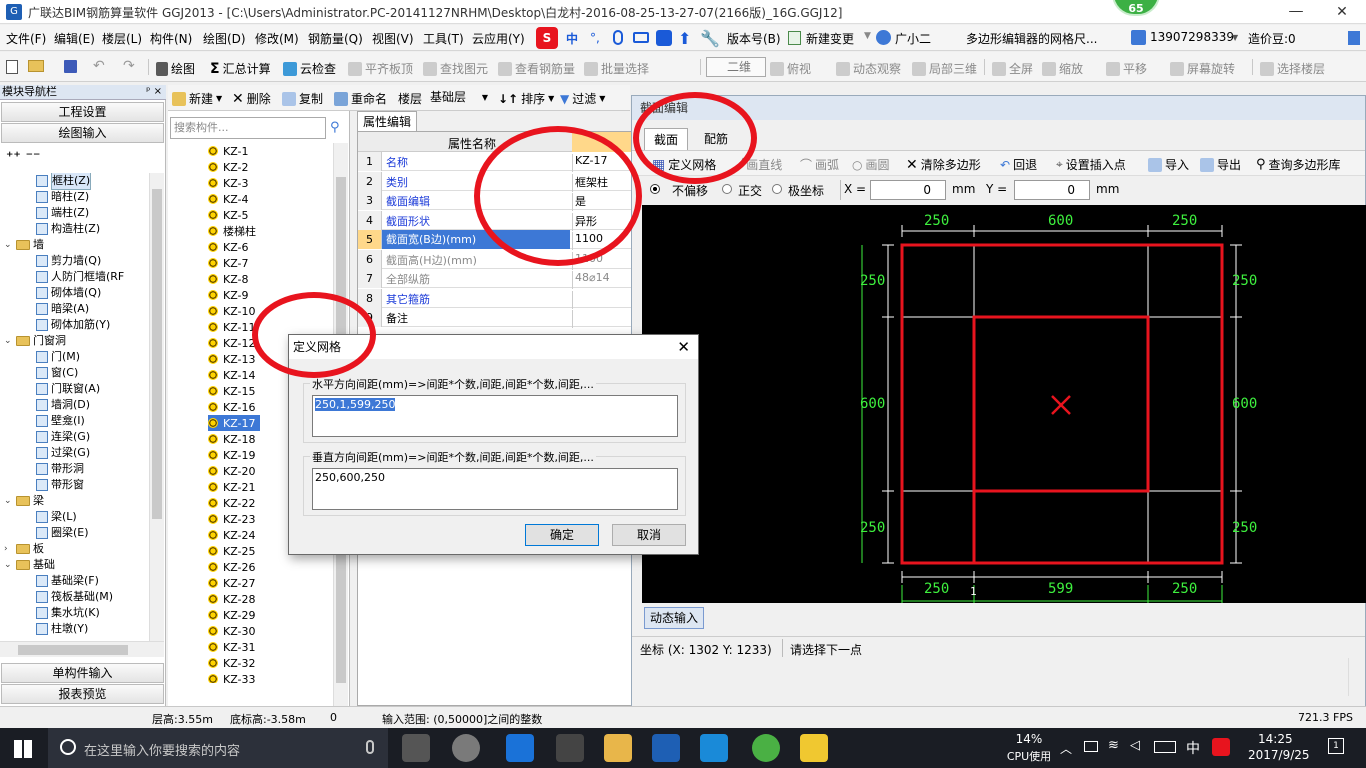 The width and height of the screenshot is (1366, 768). I want to click on select-floor-button: 选择楼层, so click(1292, 68).